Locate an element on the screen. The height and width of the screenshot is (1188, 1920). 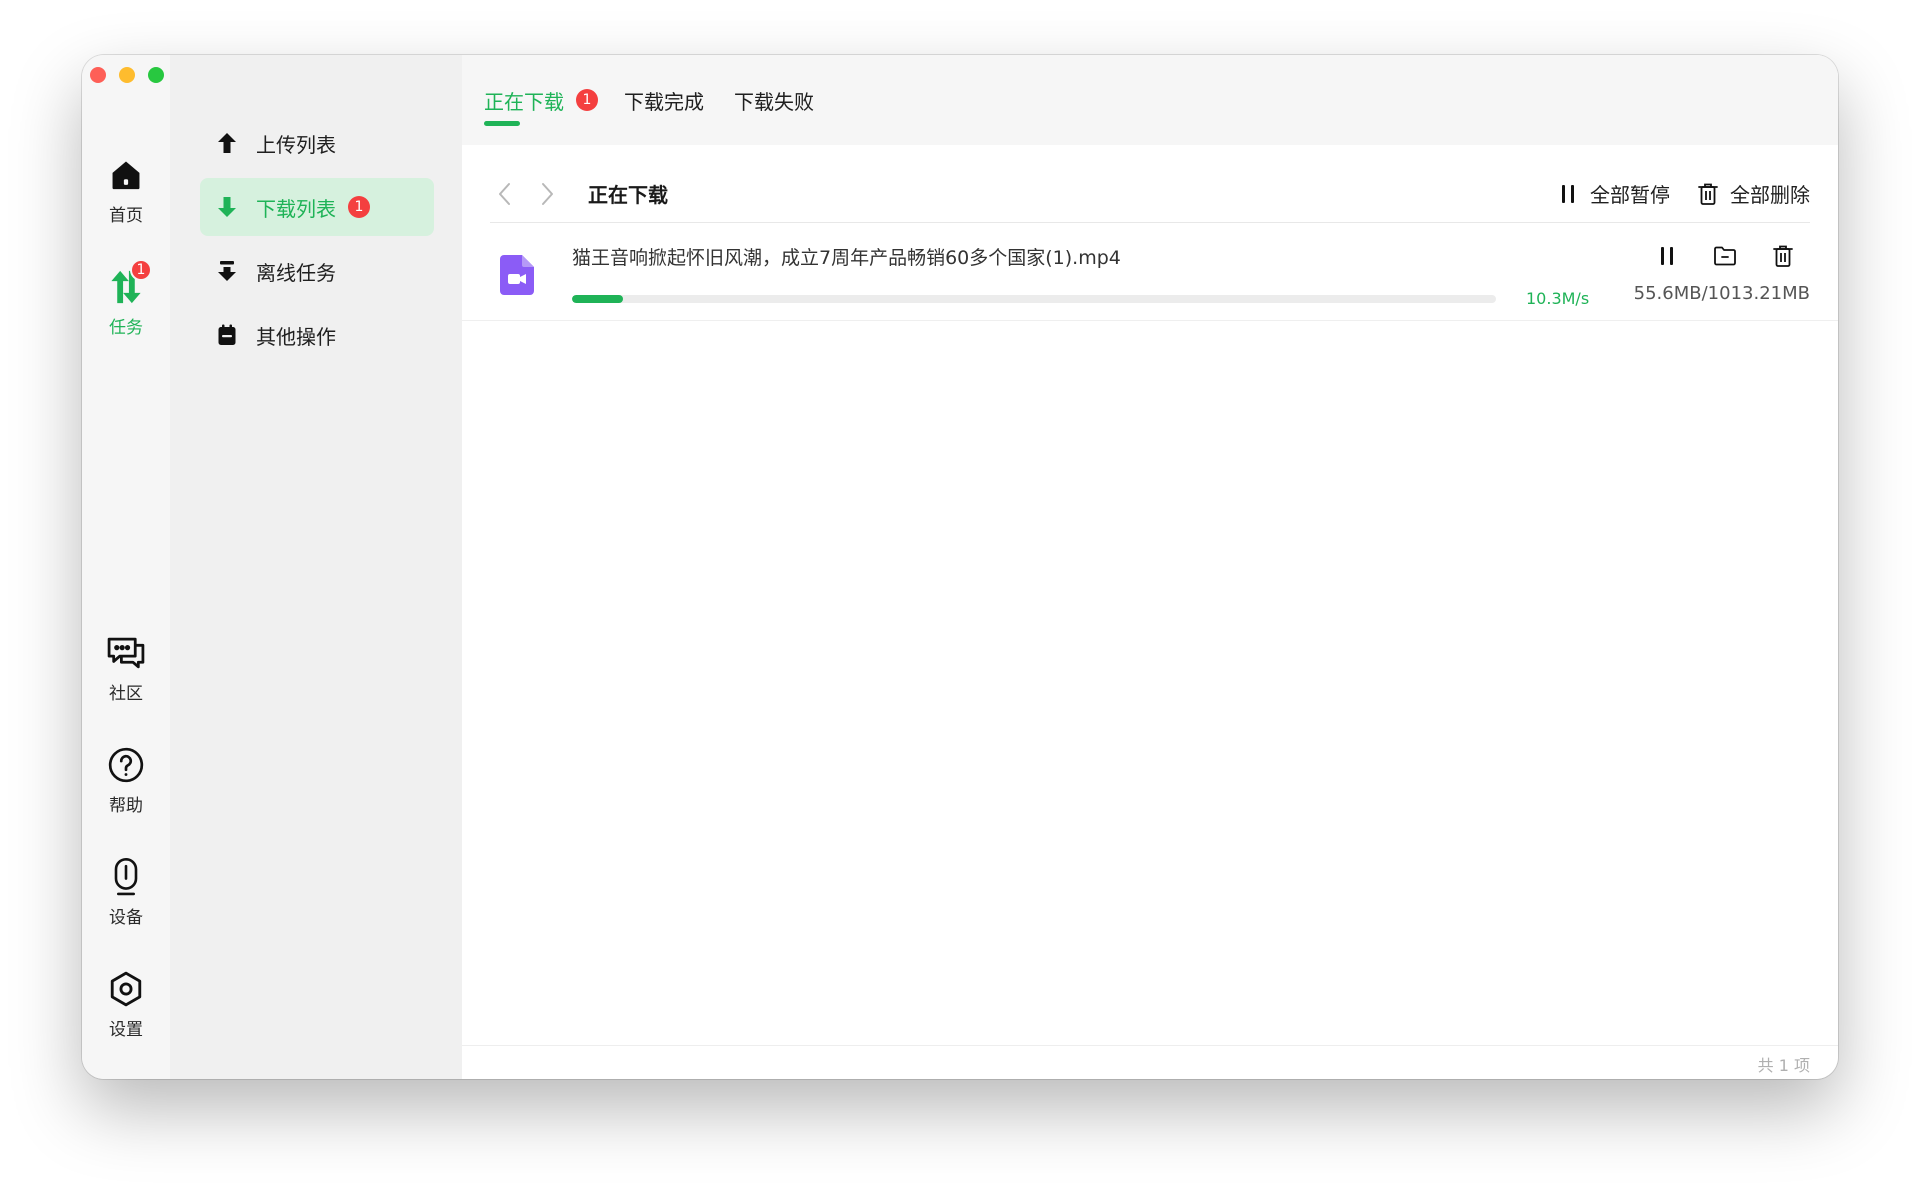
subnav-item-offline-tasks: 离线任务 is located at coordinates (317, 271).